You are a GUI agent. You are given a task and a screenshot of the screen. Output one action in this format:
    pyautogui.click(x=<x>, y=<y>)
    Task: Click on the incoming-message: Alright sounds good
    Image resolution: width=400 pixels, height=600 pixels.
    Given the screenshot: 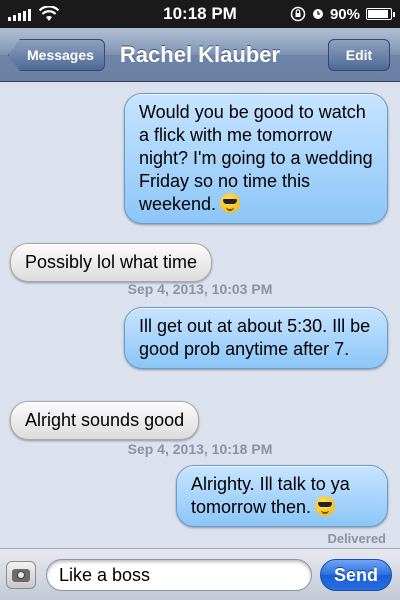 What is the action you would take?
    pyautogui.click(x=105, y=420)
    